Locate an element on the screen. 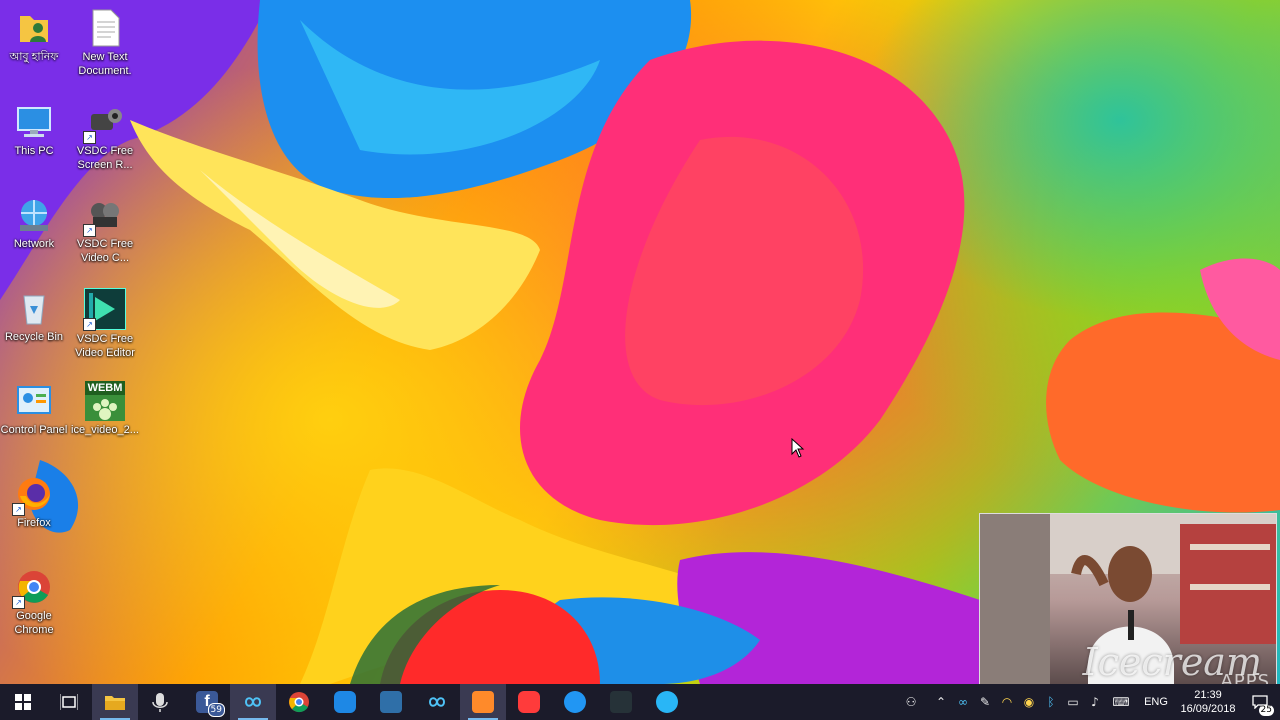 This screenshot has height=720, width=1280. desktop-icon-user-folder: আবু হানিফ is located at coordinates (35, 33).